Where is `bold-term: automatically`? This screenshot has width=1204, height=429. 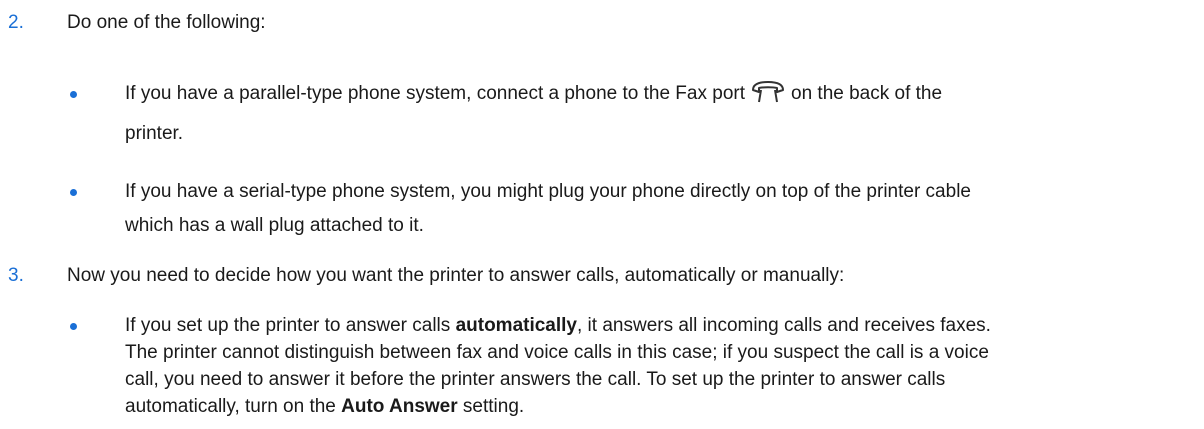
bold-term: automatically is located at coordinates (516, 325).